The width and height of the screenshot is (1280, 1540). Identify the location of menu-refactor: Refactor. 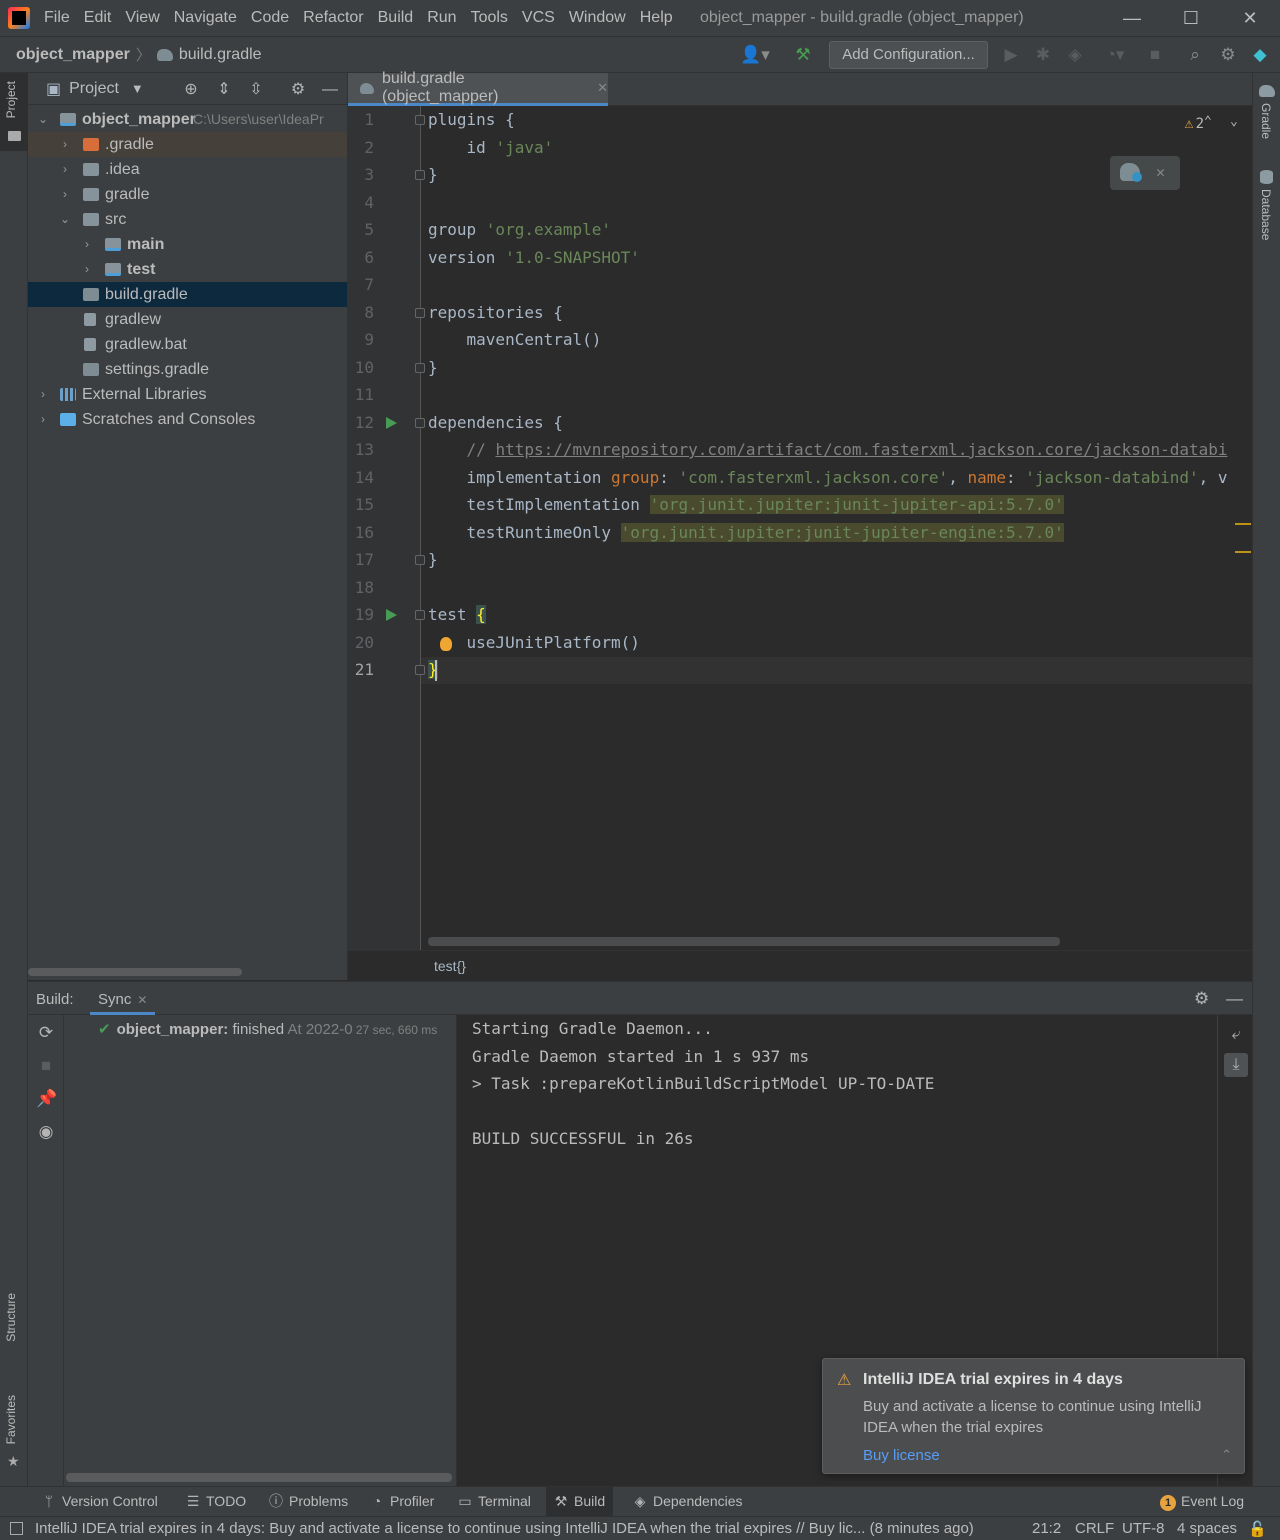
(333, 18).